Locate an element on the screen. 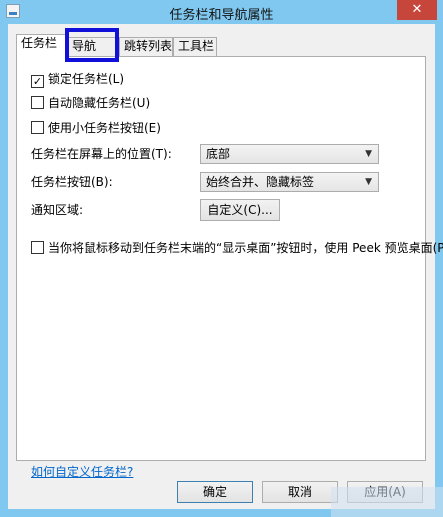  location-value: 底部 is located at coordinates (218, 154).